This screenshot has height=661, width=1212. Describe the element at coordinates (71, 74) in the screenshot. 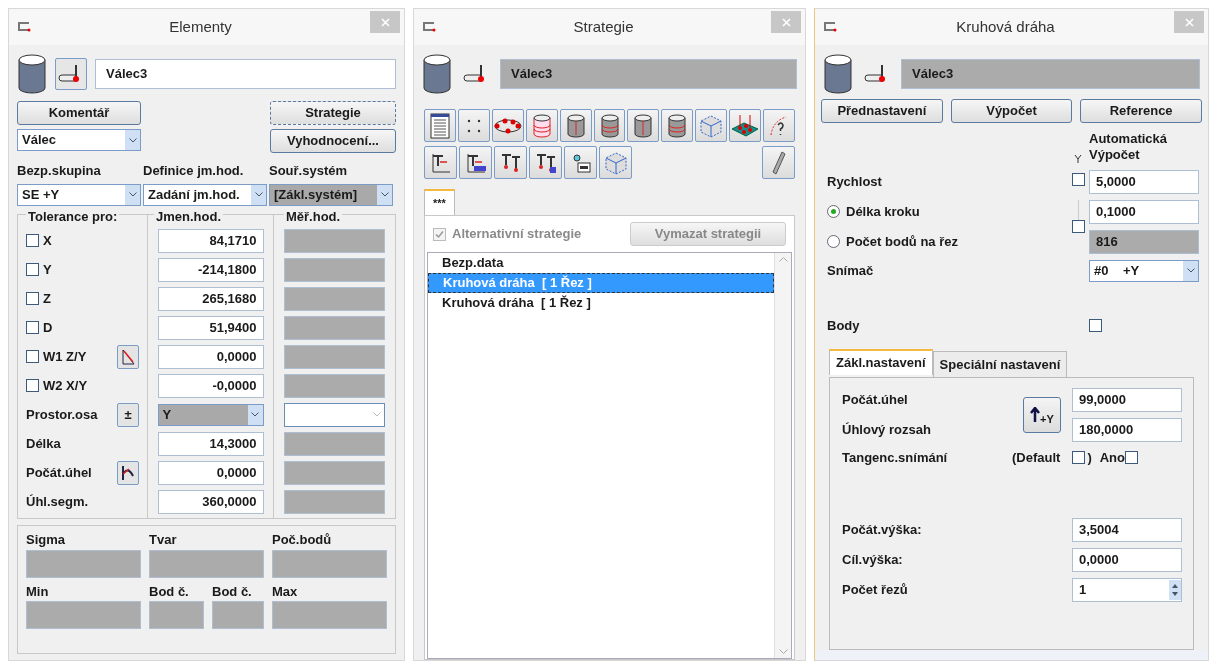

I see `probe-button` at that location.